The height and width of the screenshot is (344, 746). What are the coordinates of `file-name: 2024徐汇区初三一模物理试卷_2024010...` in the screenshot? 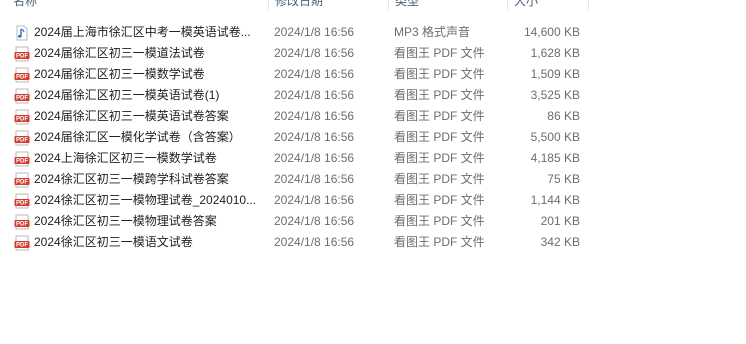 It's located at (145, 200).